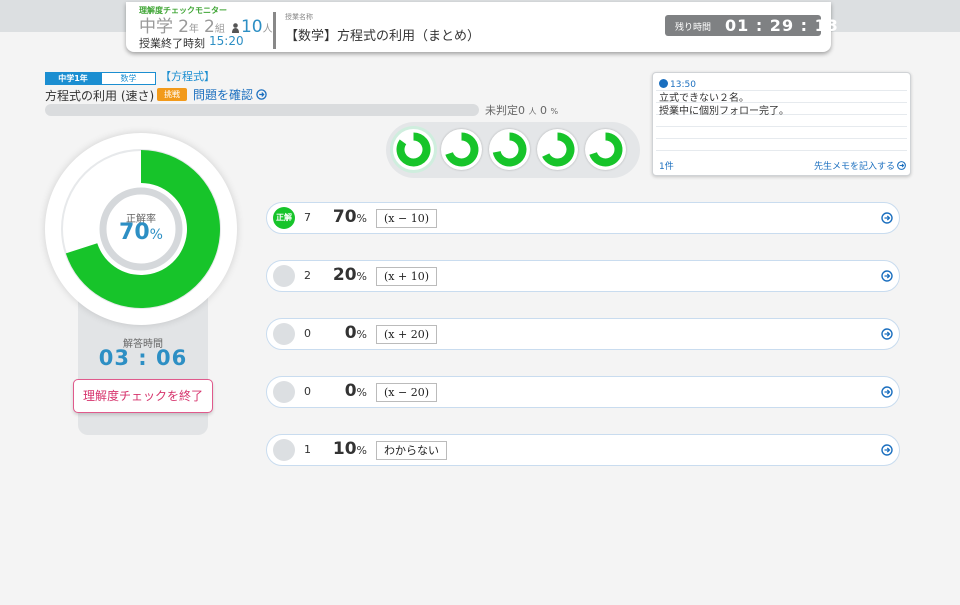 The image size is (960, 605). What do you see at coordinates (782, 25) in the screenshot?
I see `remaining-time: 01 : 29 : 13` at bounding box center [782, 25].